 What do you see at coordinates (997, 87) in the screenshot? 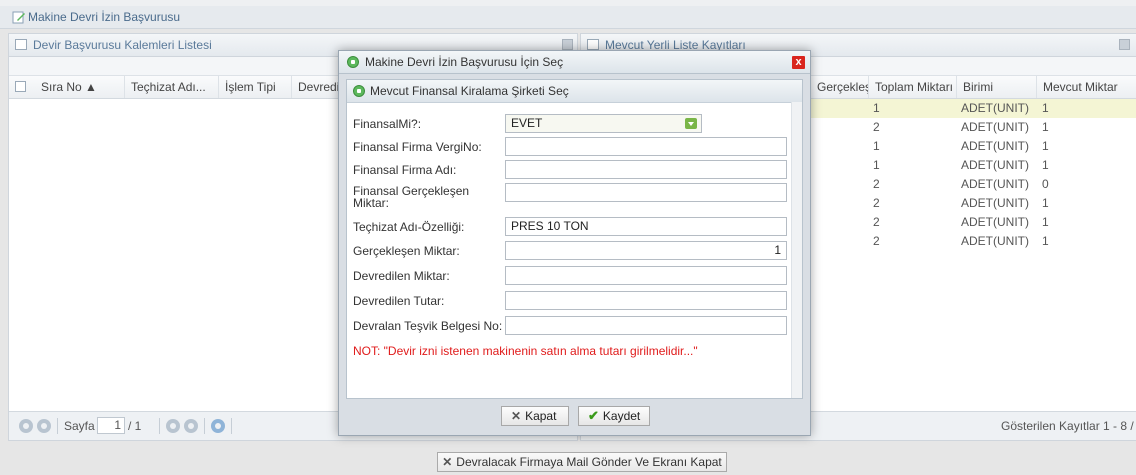
I see `col-birimi: Birimi` at bounding box center [997, 87].